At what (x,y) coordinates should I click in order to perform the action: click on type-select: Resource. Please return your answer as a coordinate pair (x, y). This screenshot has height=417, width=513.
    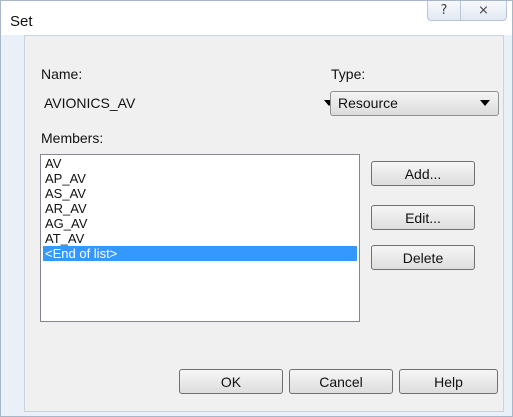
    Looking at the image, I should click on (414, 103).